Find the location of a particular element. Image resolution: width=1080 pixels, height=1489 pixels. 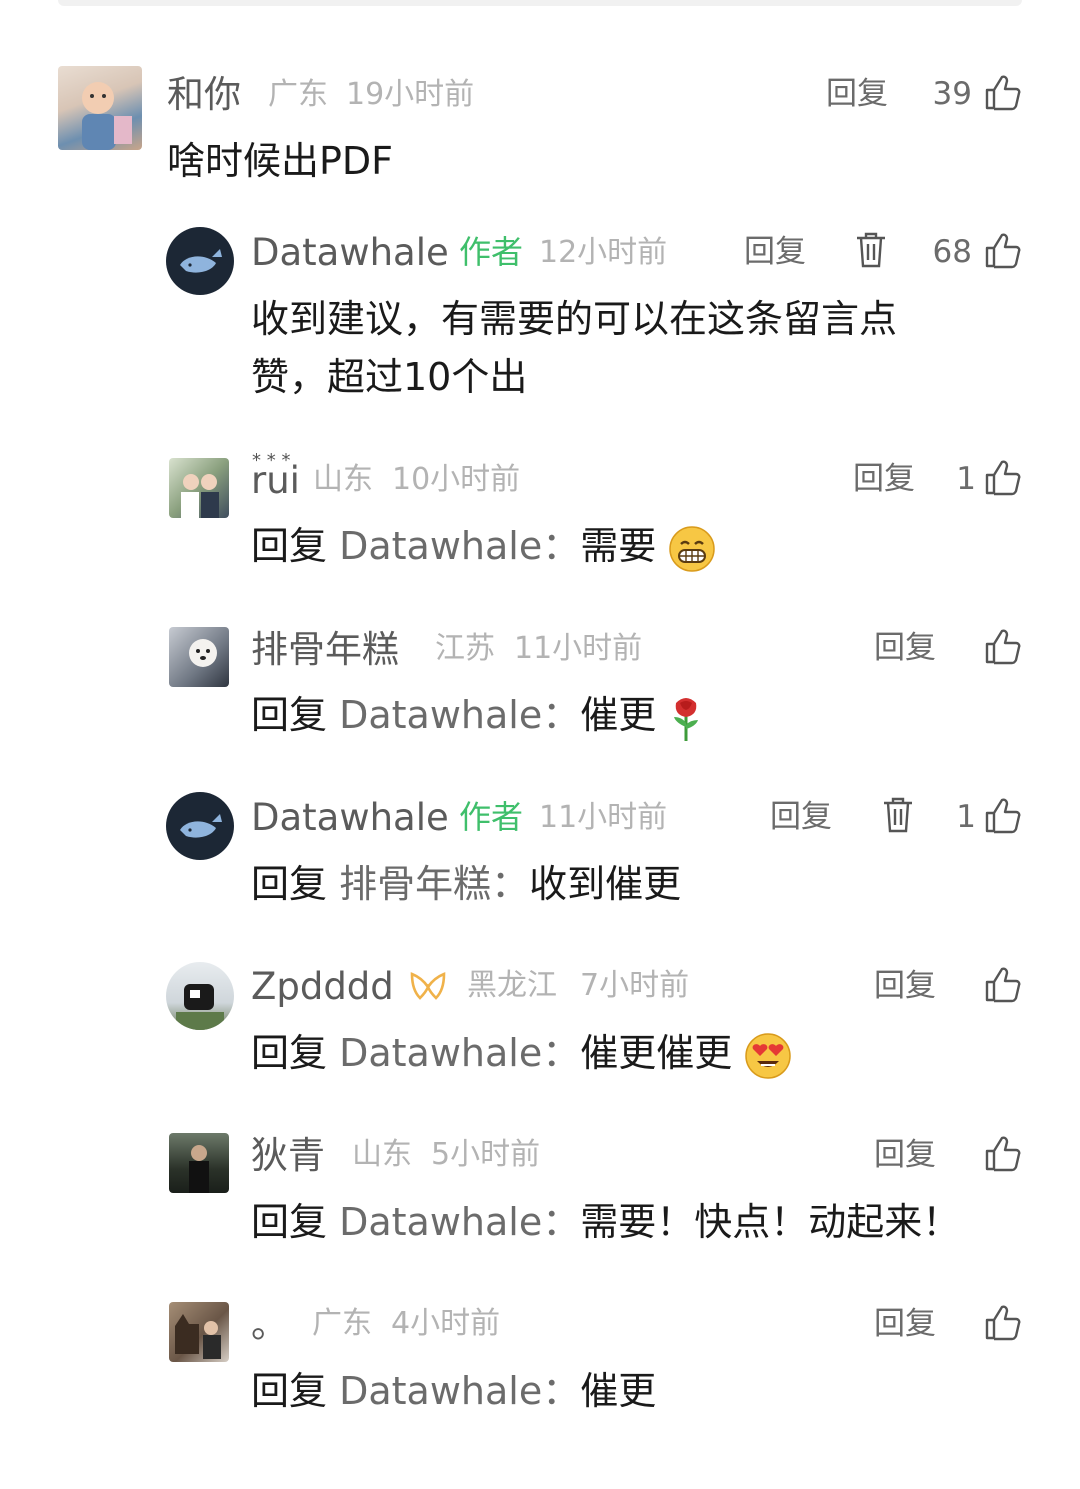

comment-text: 回复 Datawhale：需要！快点！动起来！ is located at coordinates (605, 1222).